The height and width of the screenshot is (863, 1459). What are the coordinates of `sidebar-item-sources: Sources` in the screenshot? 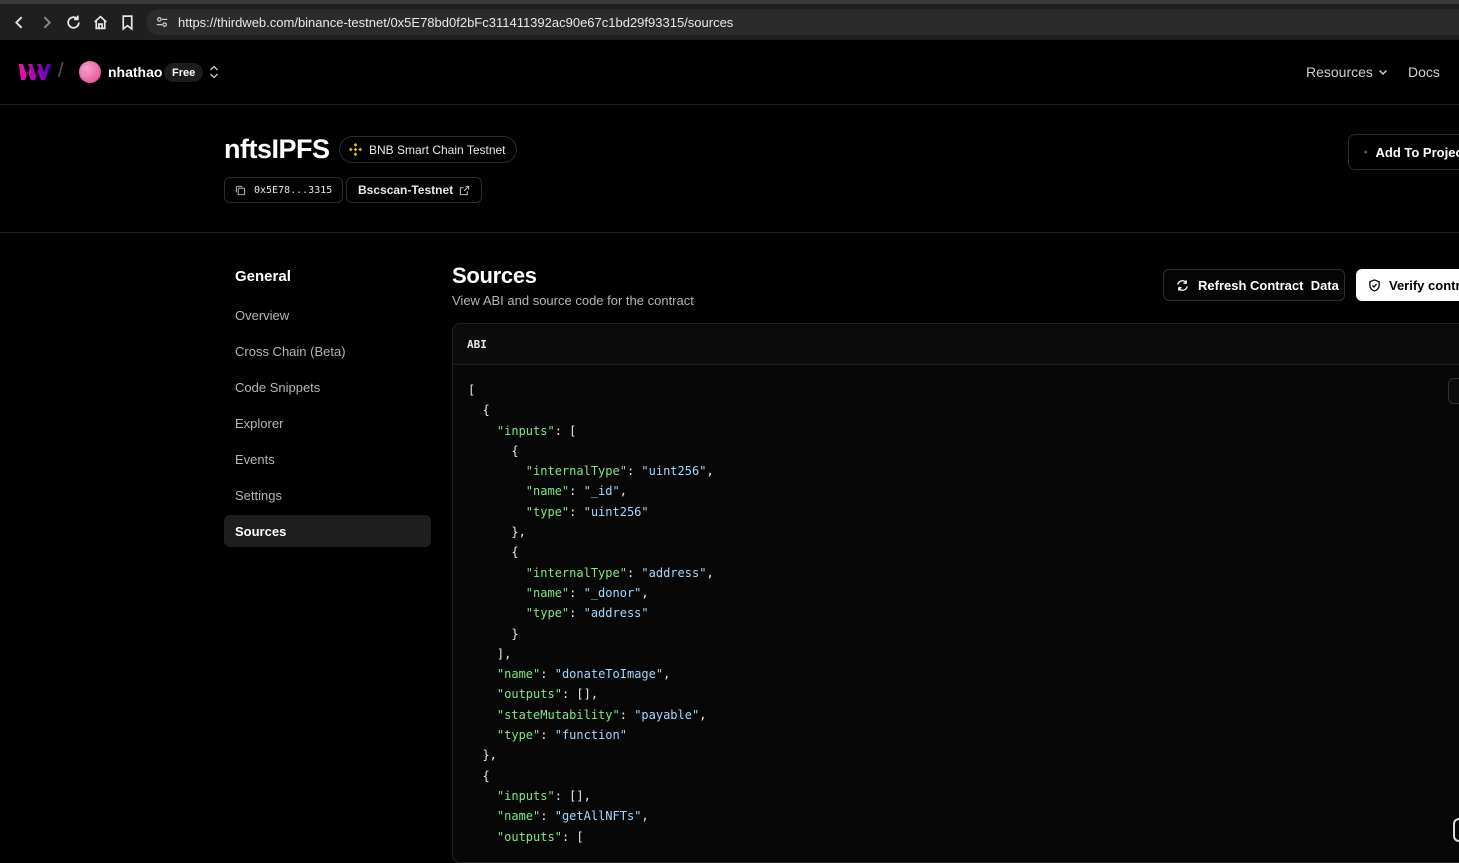 It's located at (327, 531).